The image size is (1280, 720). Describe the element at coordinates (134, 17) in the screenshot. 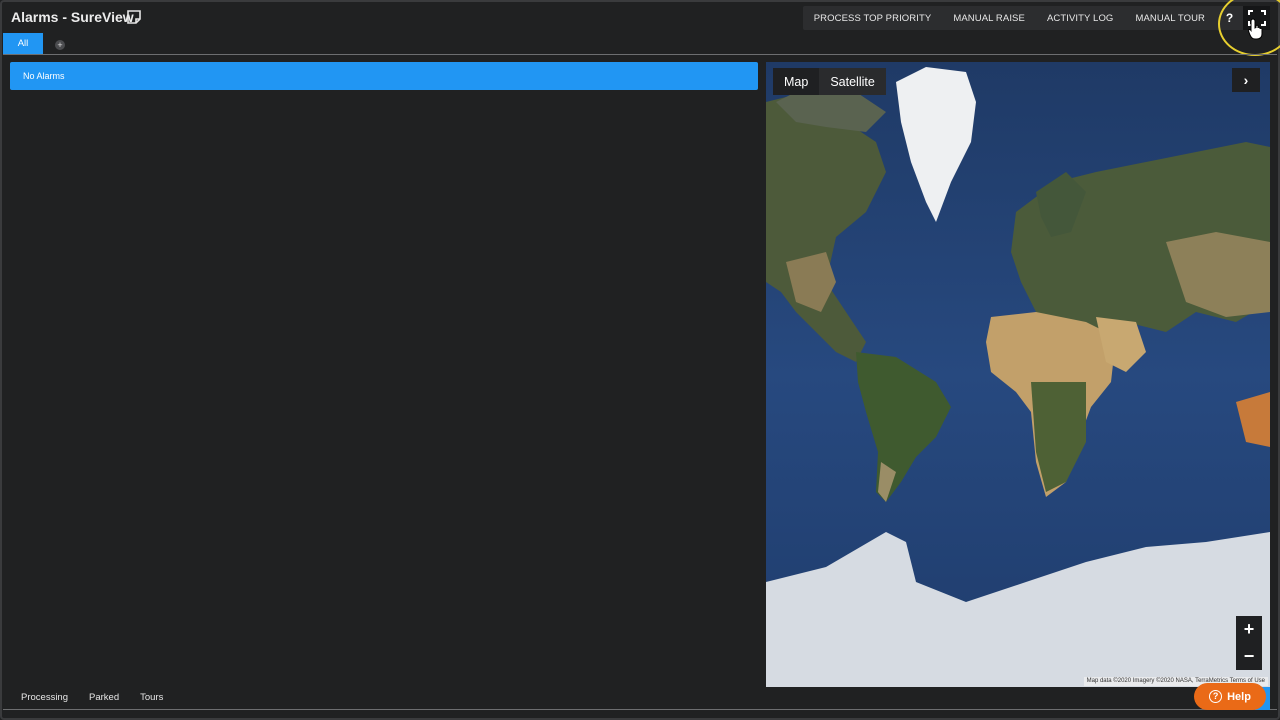

I see `notes-icon` at that location.